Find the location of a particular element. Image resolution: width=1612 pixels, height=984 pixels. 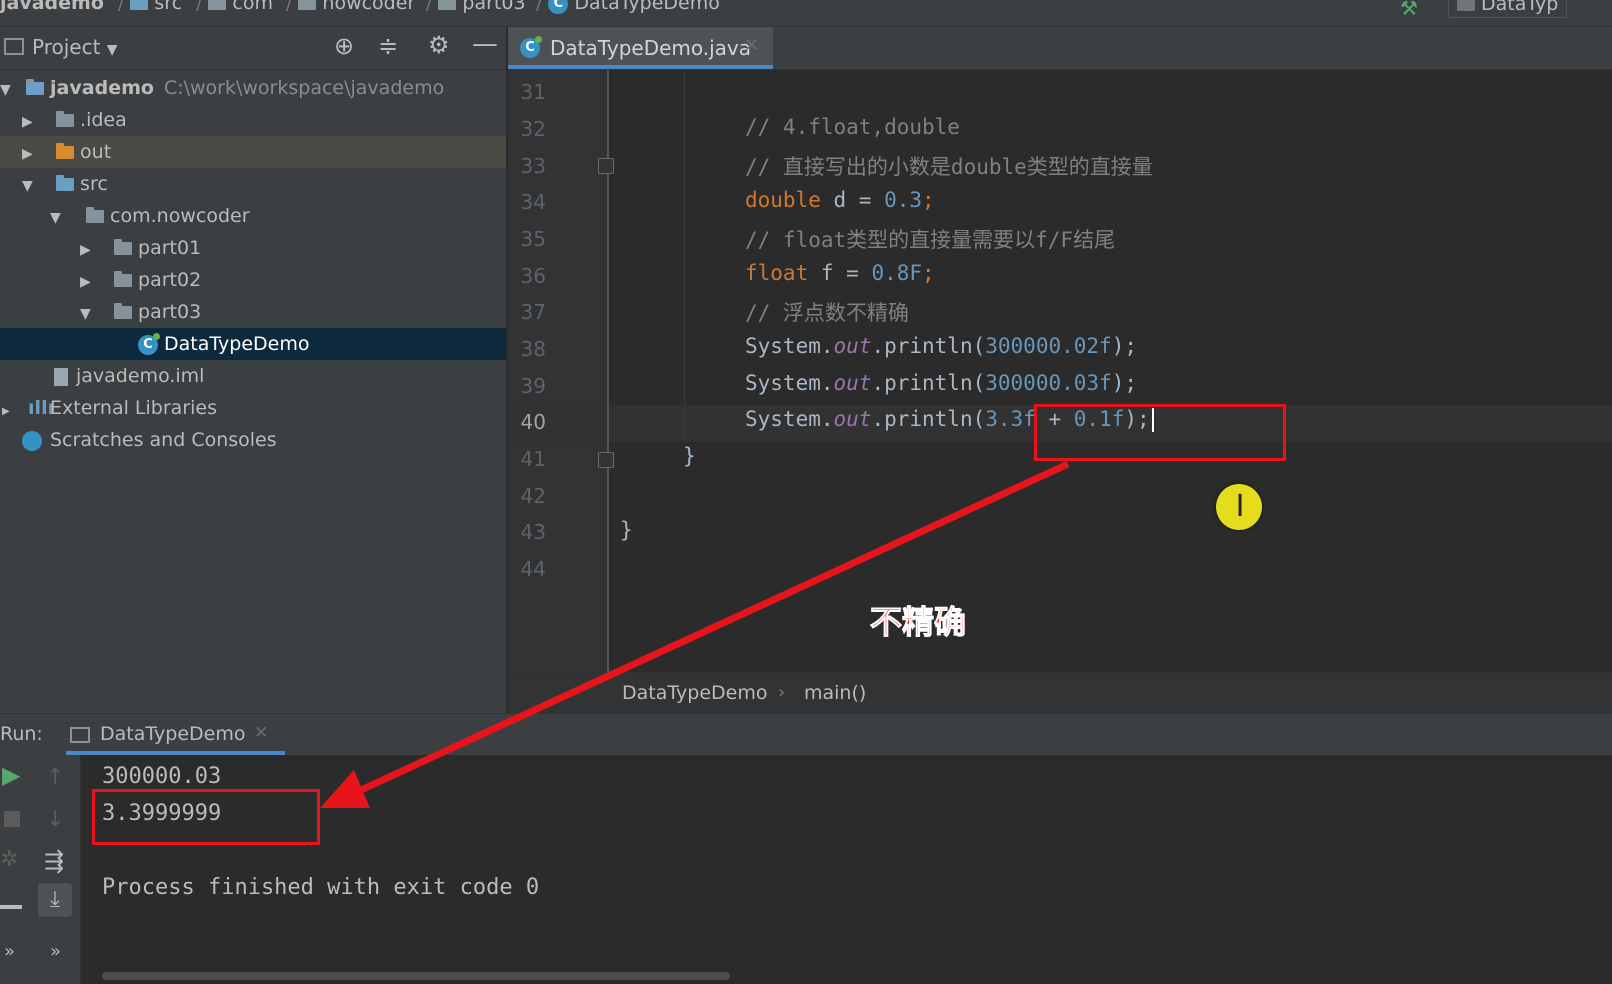

text-cursor-icon: I is located at coordinates (1240, 506).